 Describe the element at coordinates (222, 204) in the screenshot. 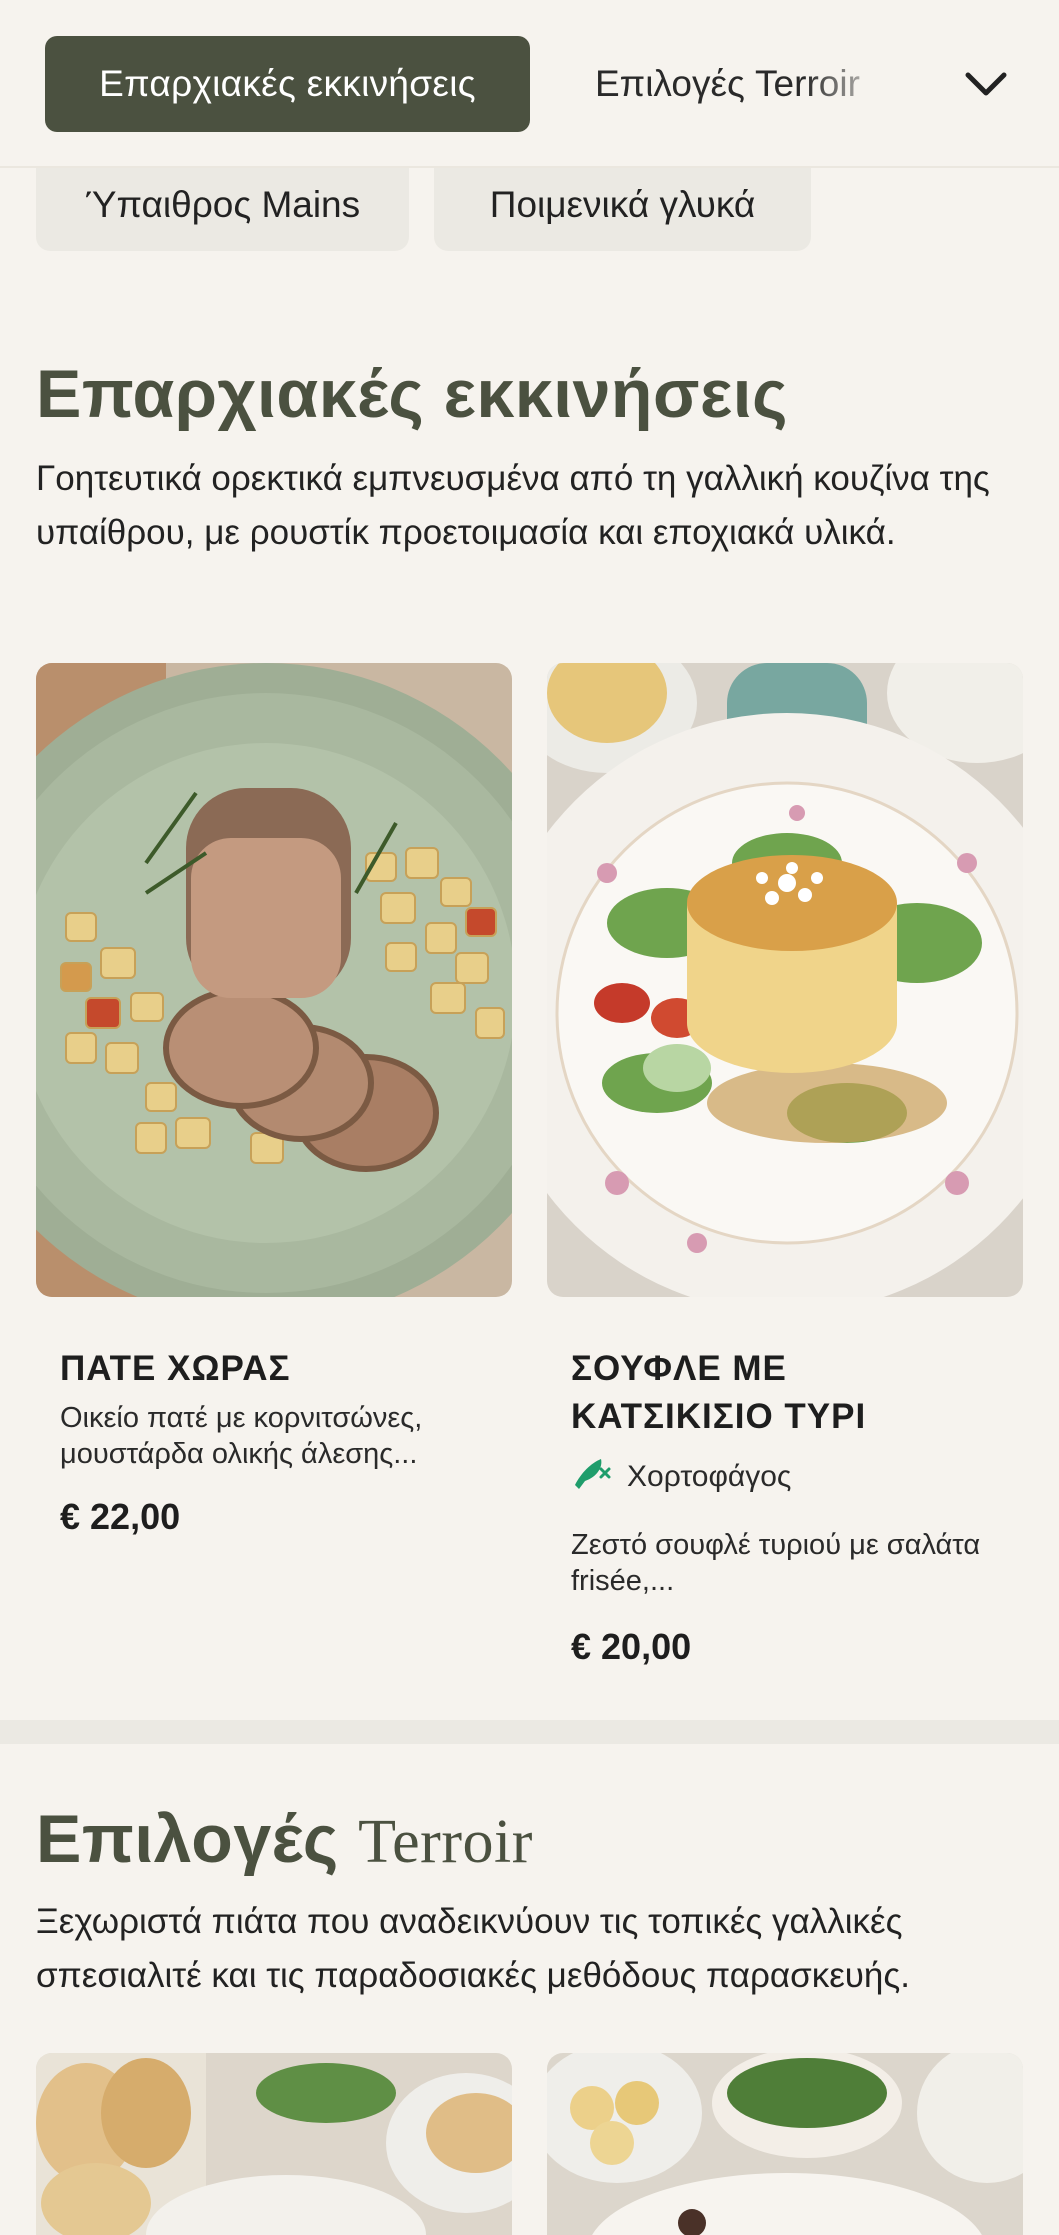

I see `chip-countryside-mains: Ύπαιθρος Mains` at that location.